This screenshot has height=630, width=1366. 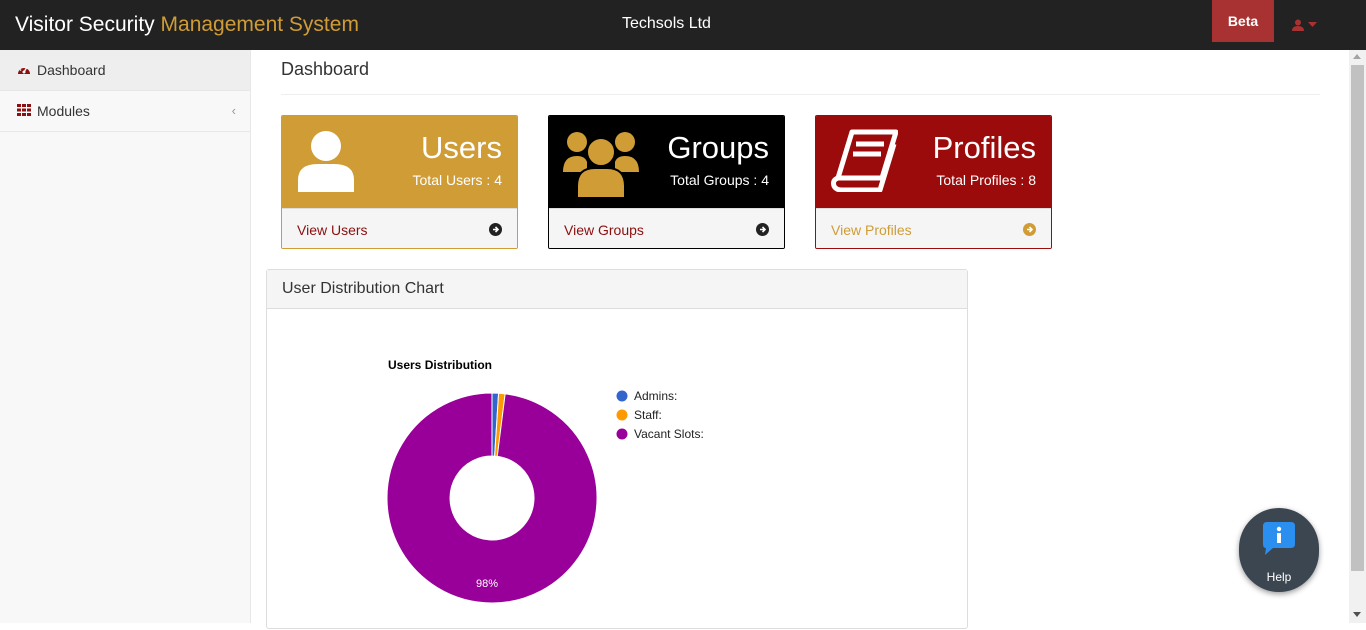 What do you see at coordinates (71, 70) in the screenshot?
I see `sidebar-item-label: Dashboard` at bounding box center [71, 70].